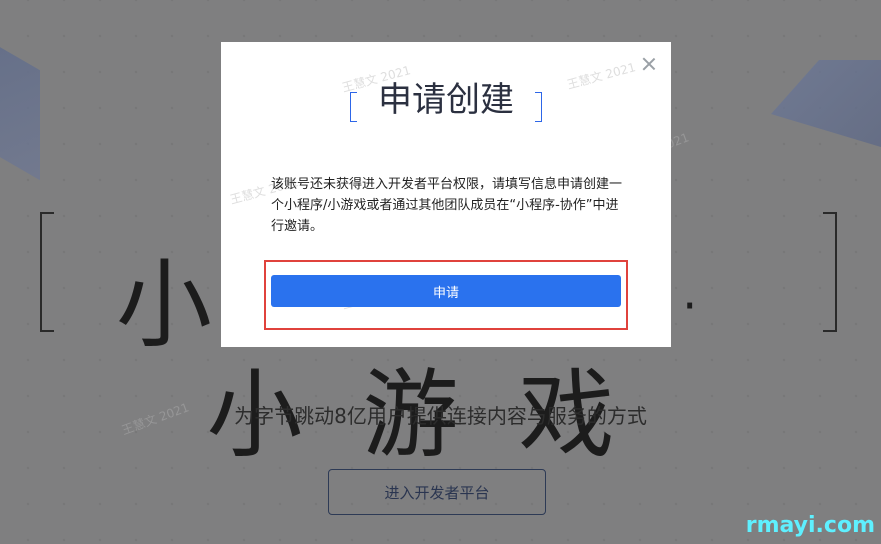  Describe the element at coordinates (440, 416) in the screenshot. I see `hero-subtitle: 为字节跳动8亿用户提供连接内容与服务的方式` at that location.